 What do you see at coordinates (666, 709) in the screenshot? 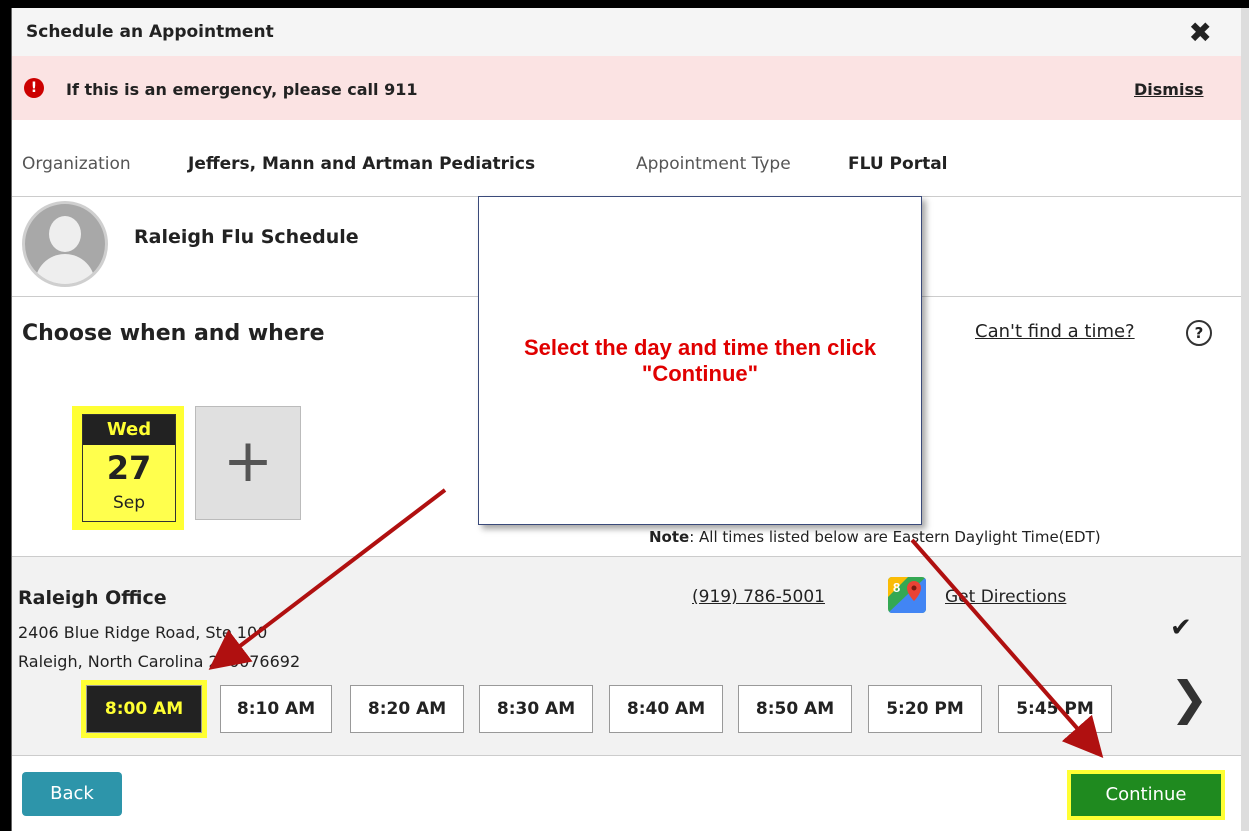
I see `time-slot: 8:40 AM` at bounding box center [666, 709].